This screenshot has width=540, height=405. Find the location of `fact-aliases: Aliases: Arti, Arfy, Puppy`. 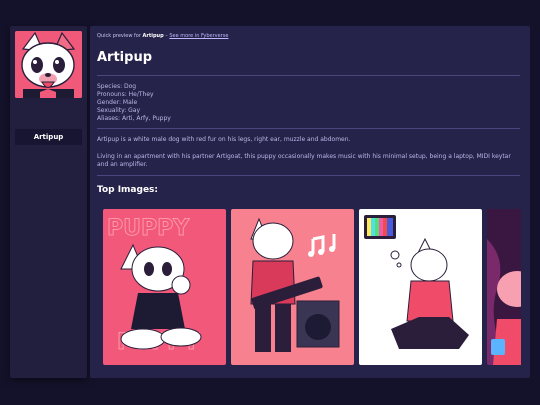

fact-aliases: Aliases: Arti, Arfy, Puppy is located at coordinates (134, 118).